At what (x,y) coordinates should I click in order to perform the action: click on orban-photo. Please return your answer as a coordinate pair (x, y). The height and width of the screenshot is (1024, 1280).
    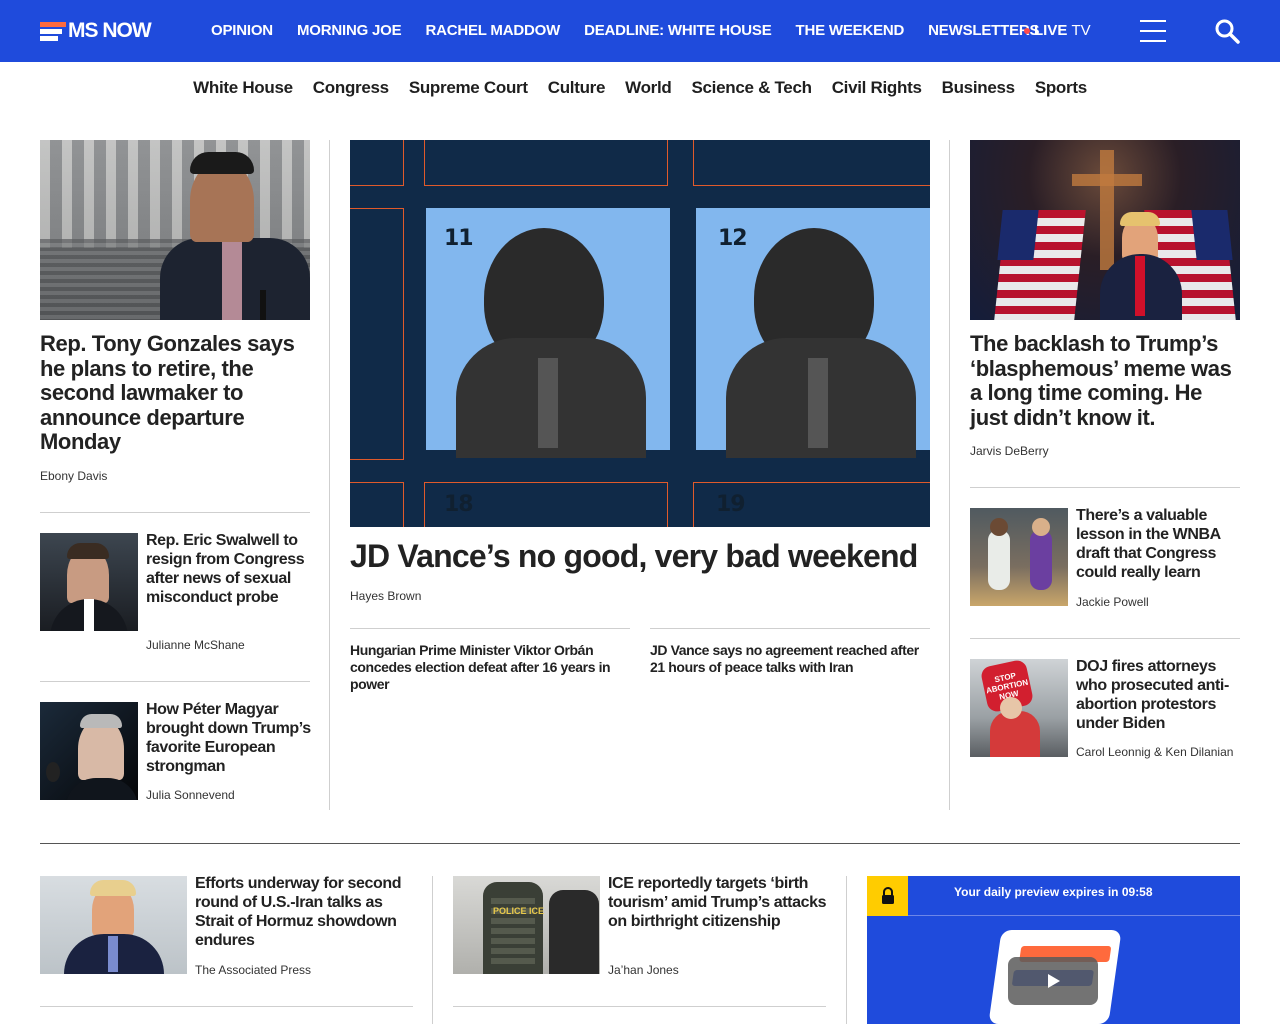
    Looking at the image, I should click on (89, 751).